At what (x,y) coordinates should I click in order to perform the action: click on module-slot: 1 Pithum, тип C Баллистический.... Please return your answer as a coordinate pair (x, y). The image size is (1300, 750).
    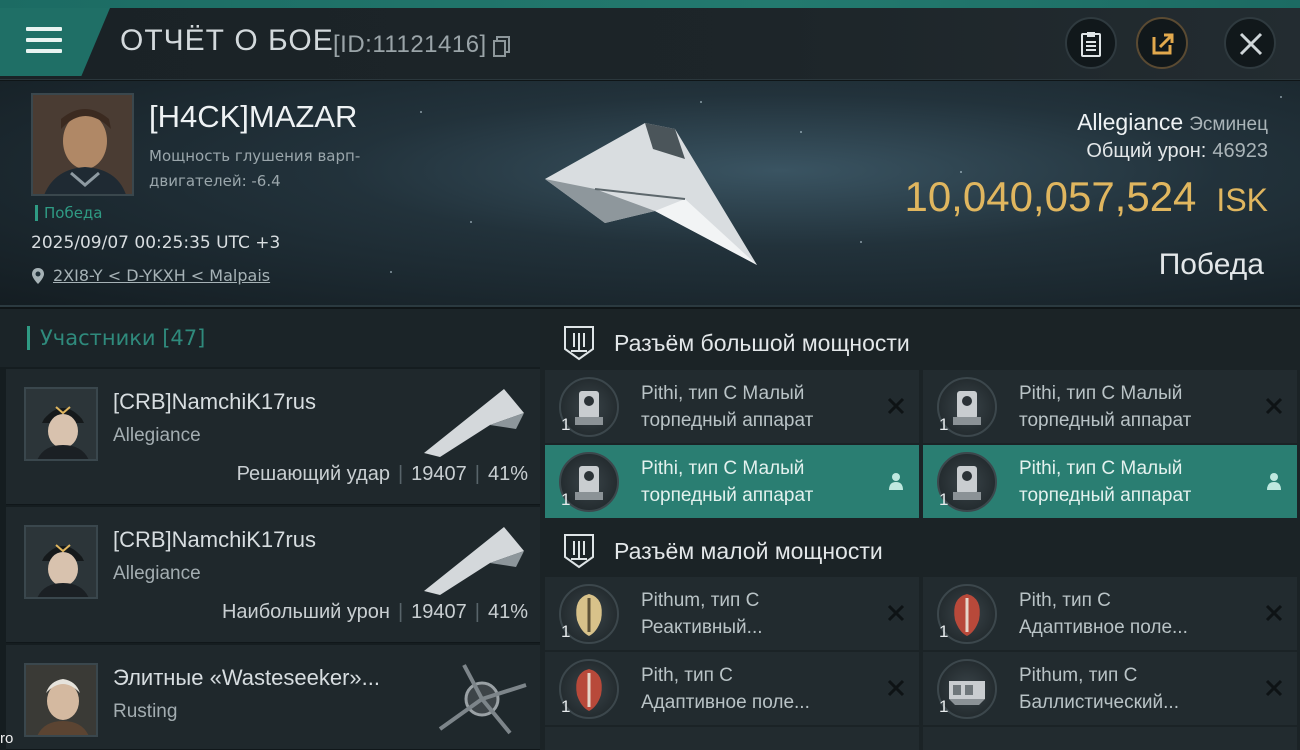
    Looking at the image, I should click on (1110, 688).